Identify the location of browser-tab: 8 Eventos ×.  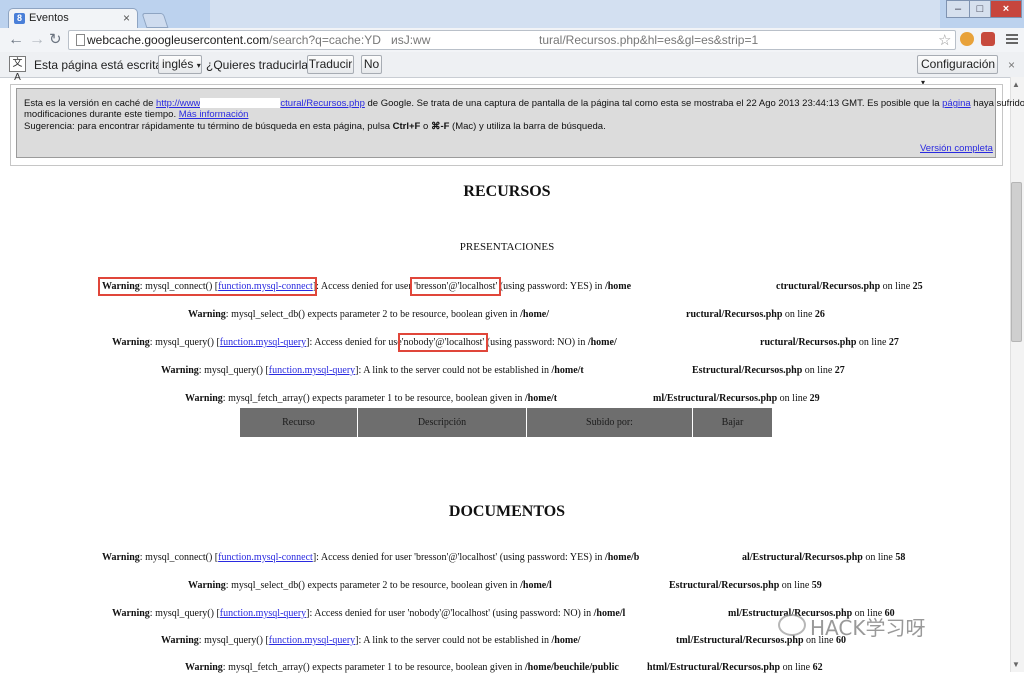
(73, 18).